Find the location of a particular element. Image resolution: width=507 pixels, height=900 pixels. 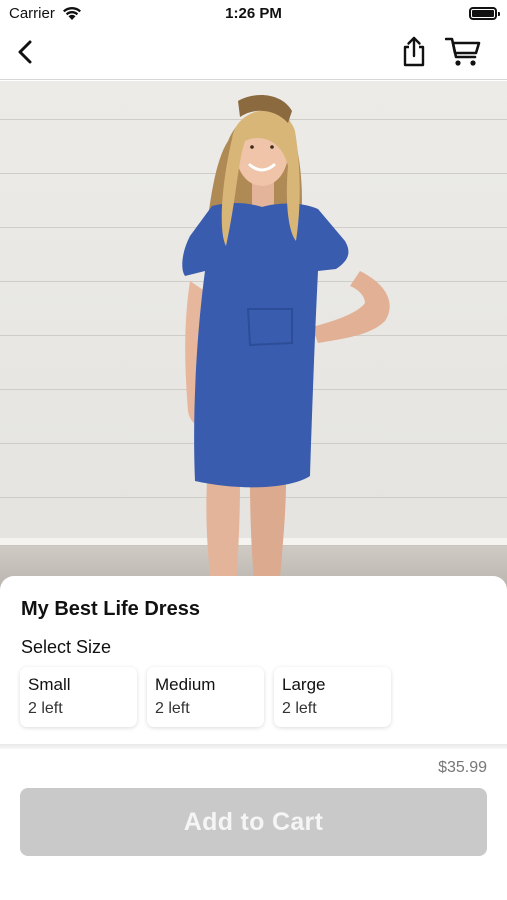

size-option-medium: Medium 2 left is located at coordinates (205, 697).